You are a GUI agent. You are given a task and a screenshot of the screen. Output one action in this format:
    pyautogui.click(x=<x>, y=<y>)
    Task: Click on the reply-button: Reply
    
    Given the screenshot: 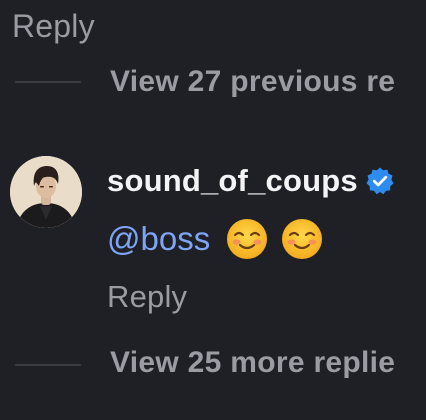 What is the action you would take?
    pyautogui.click(x=147, y=297)
    